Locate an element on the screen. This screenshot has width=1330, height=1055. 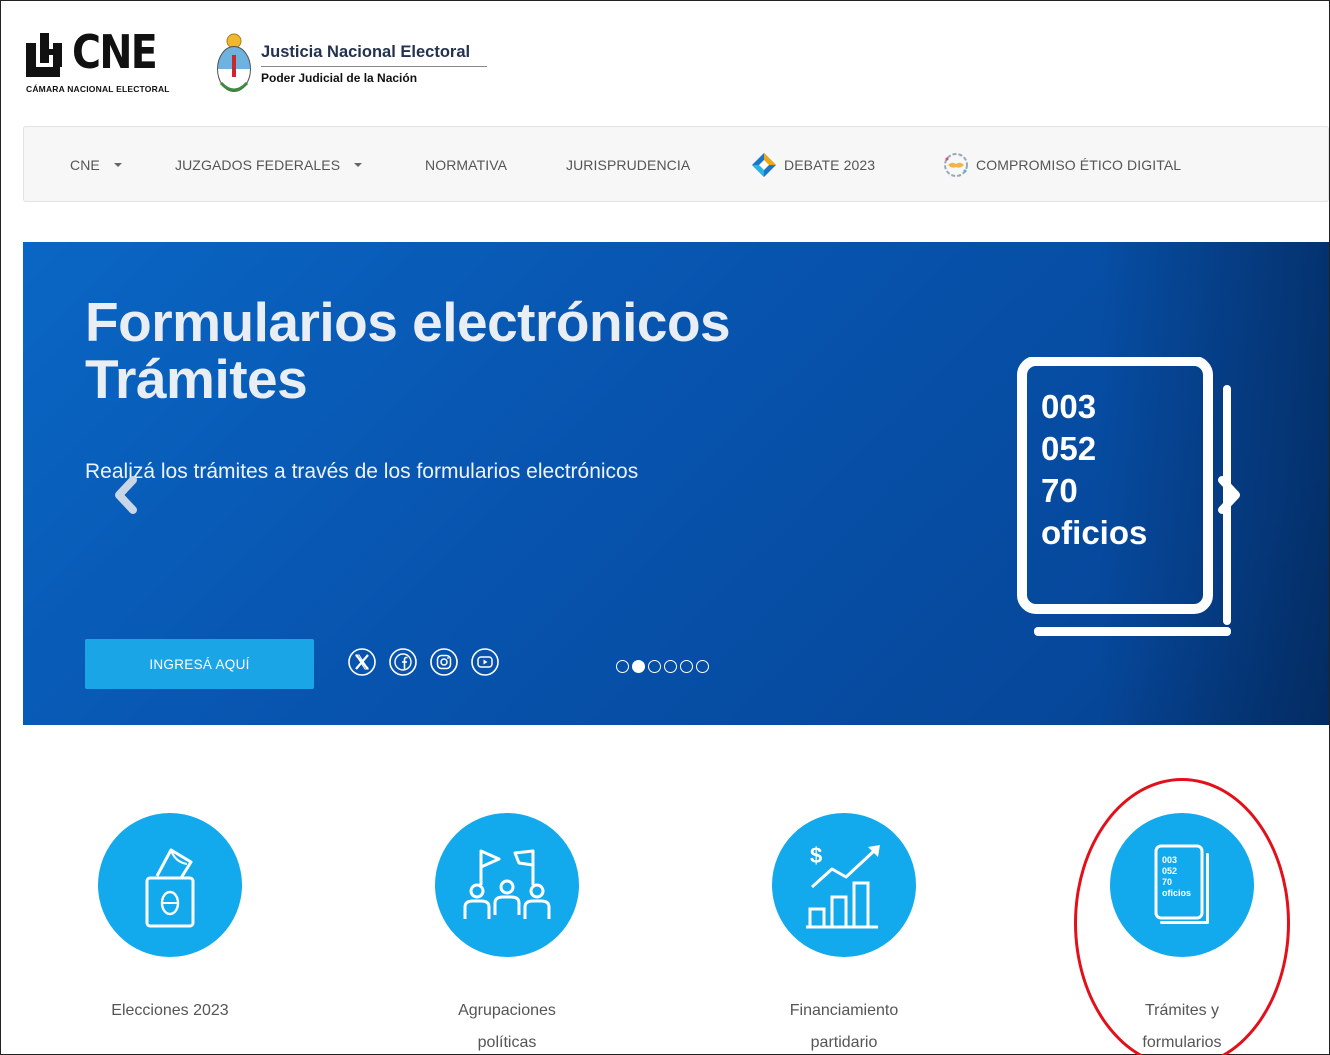
x-icon is located at coordinates (362, 662).